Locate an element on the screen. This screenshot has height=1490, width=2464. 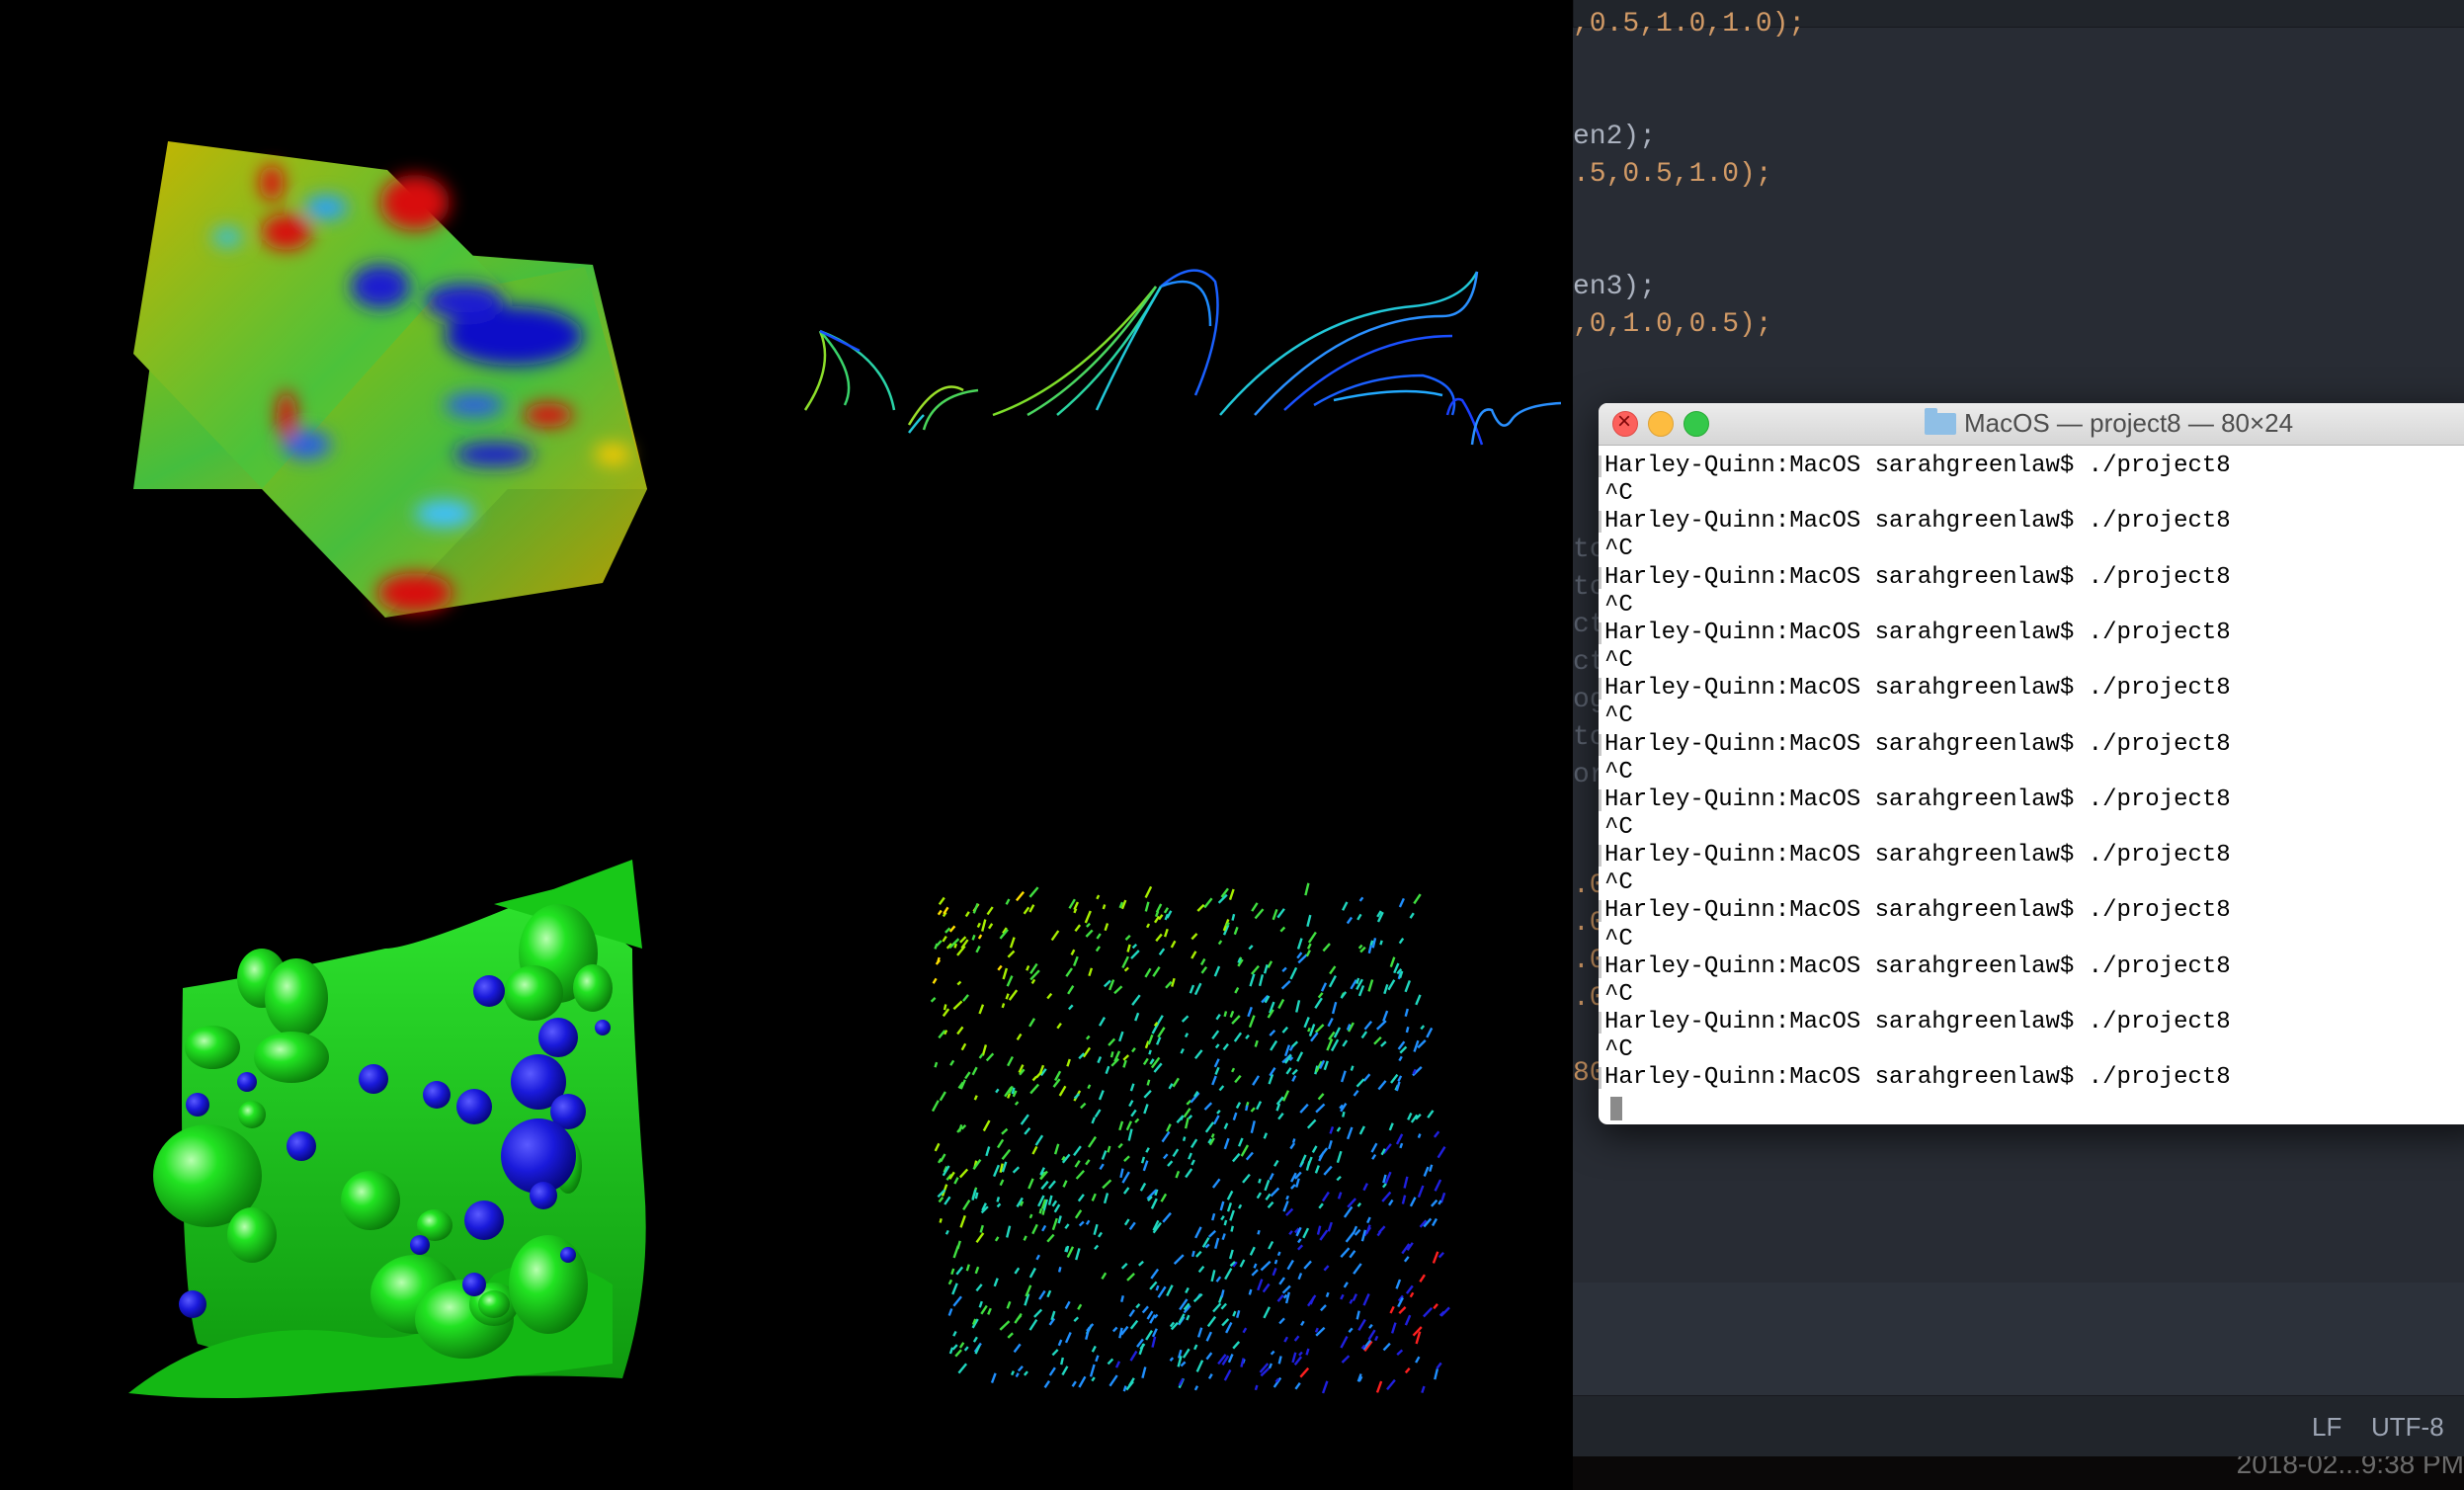
code-line: ,0,1.0,0.5); is located at coordinates (1672, 325).